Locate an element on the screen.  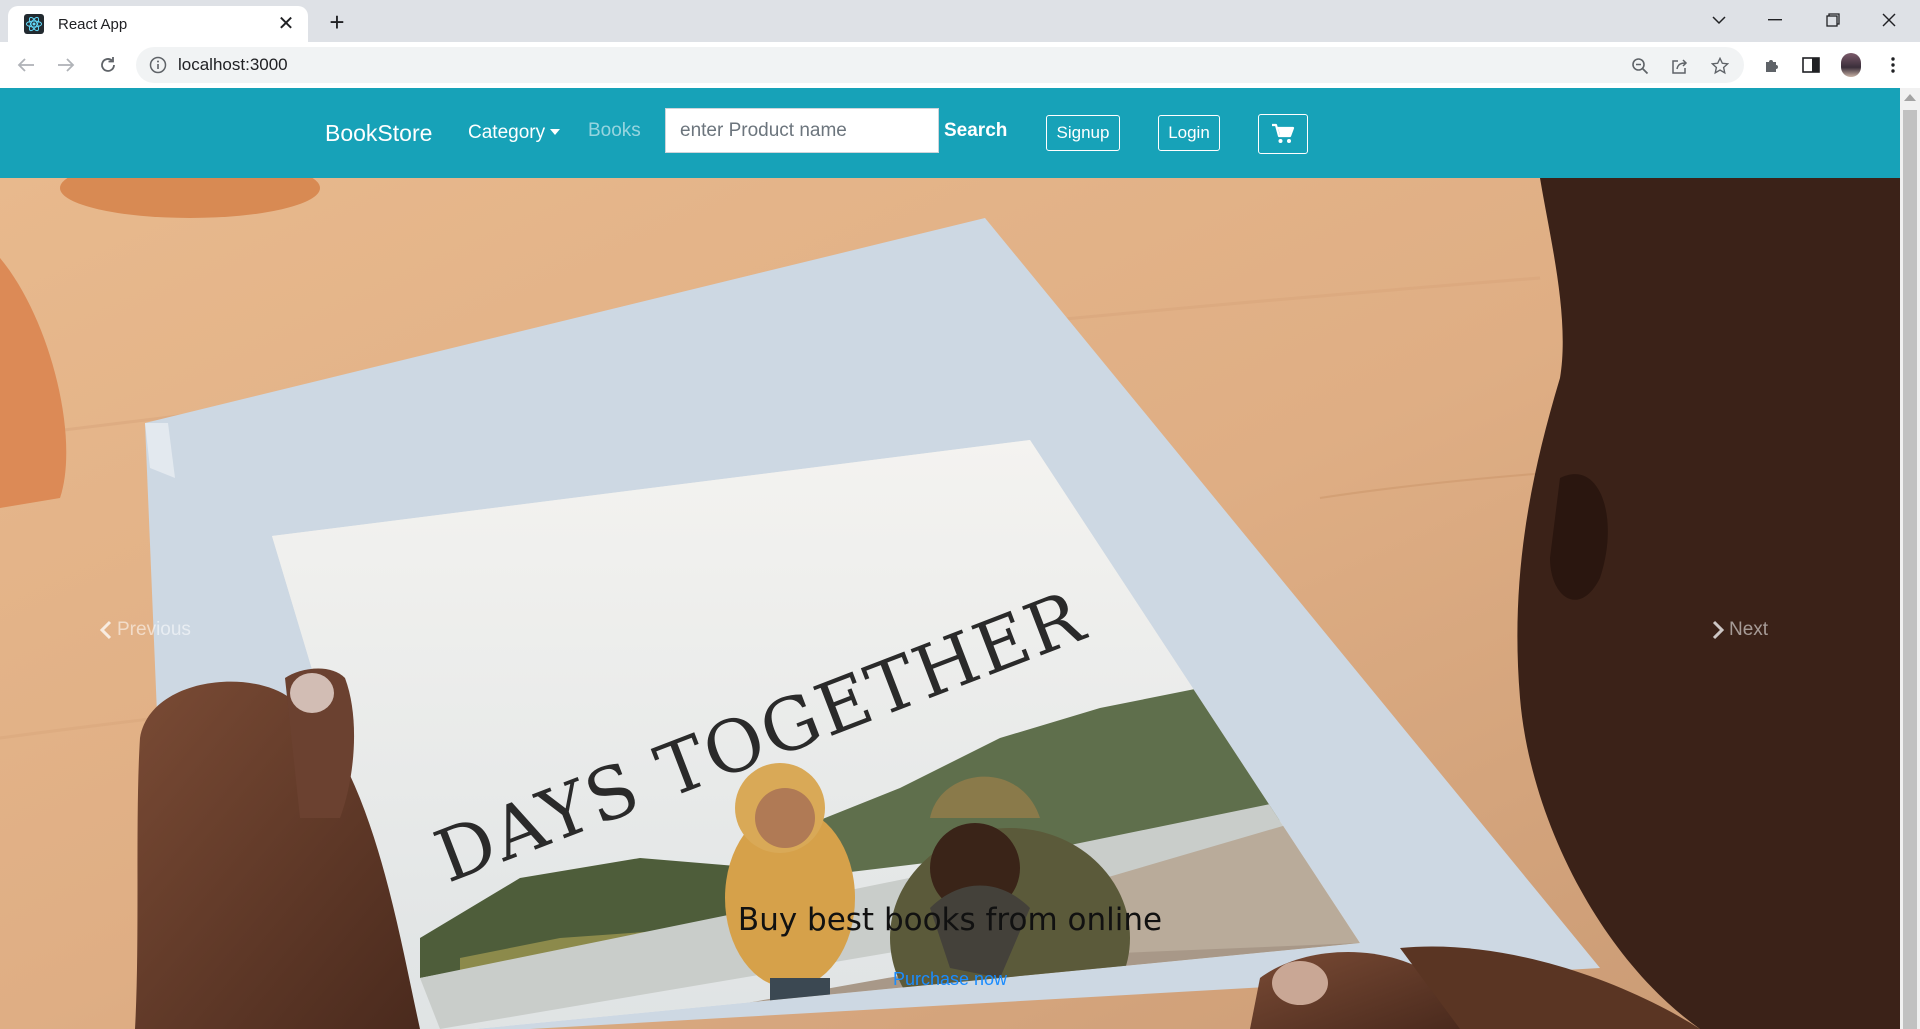
carousel-next: Next is located at coordinates (1739, 630).